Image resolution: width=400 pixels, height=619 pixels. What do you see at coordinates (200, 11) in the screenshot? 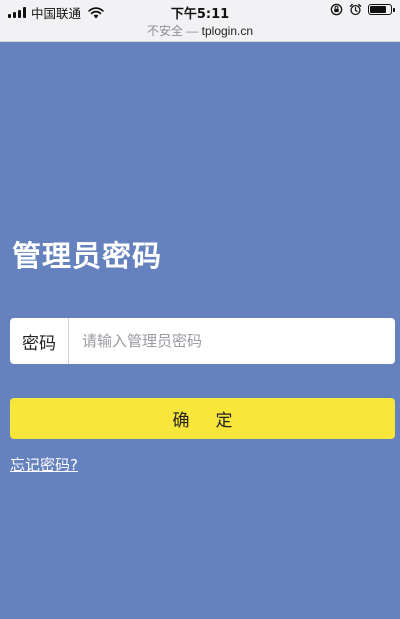
I see `status-bar: 中国联通 下午5:11` at bounding box center [200, 11].